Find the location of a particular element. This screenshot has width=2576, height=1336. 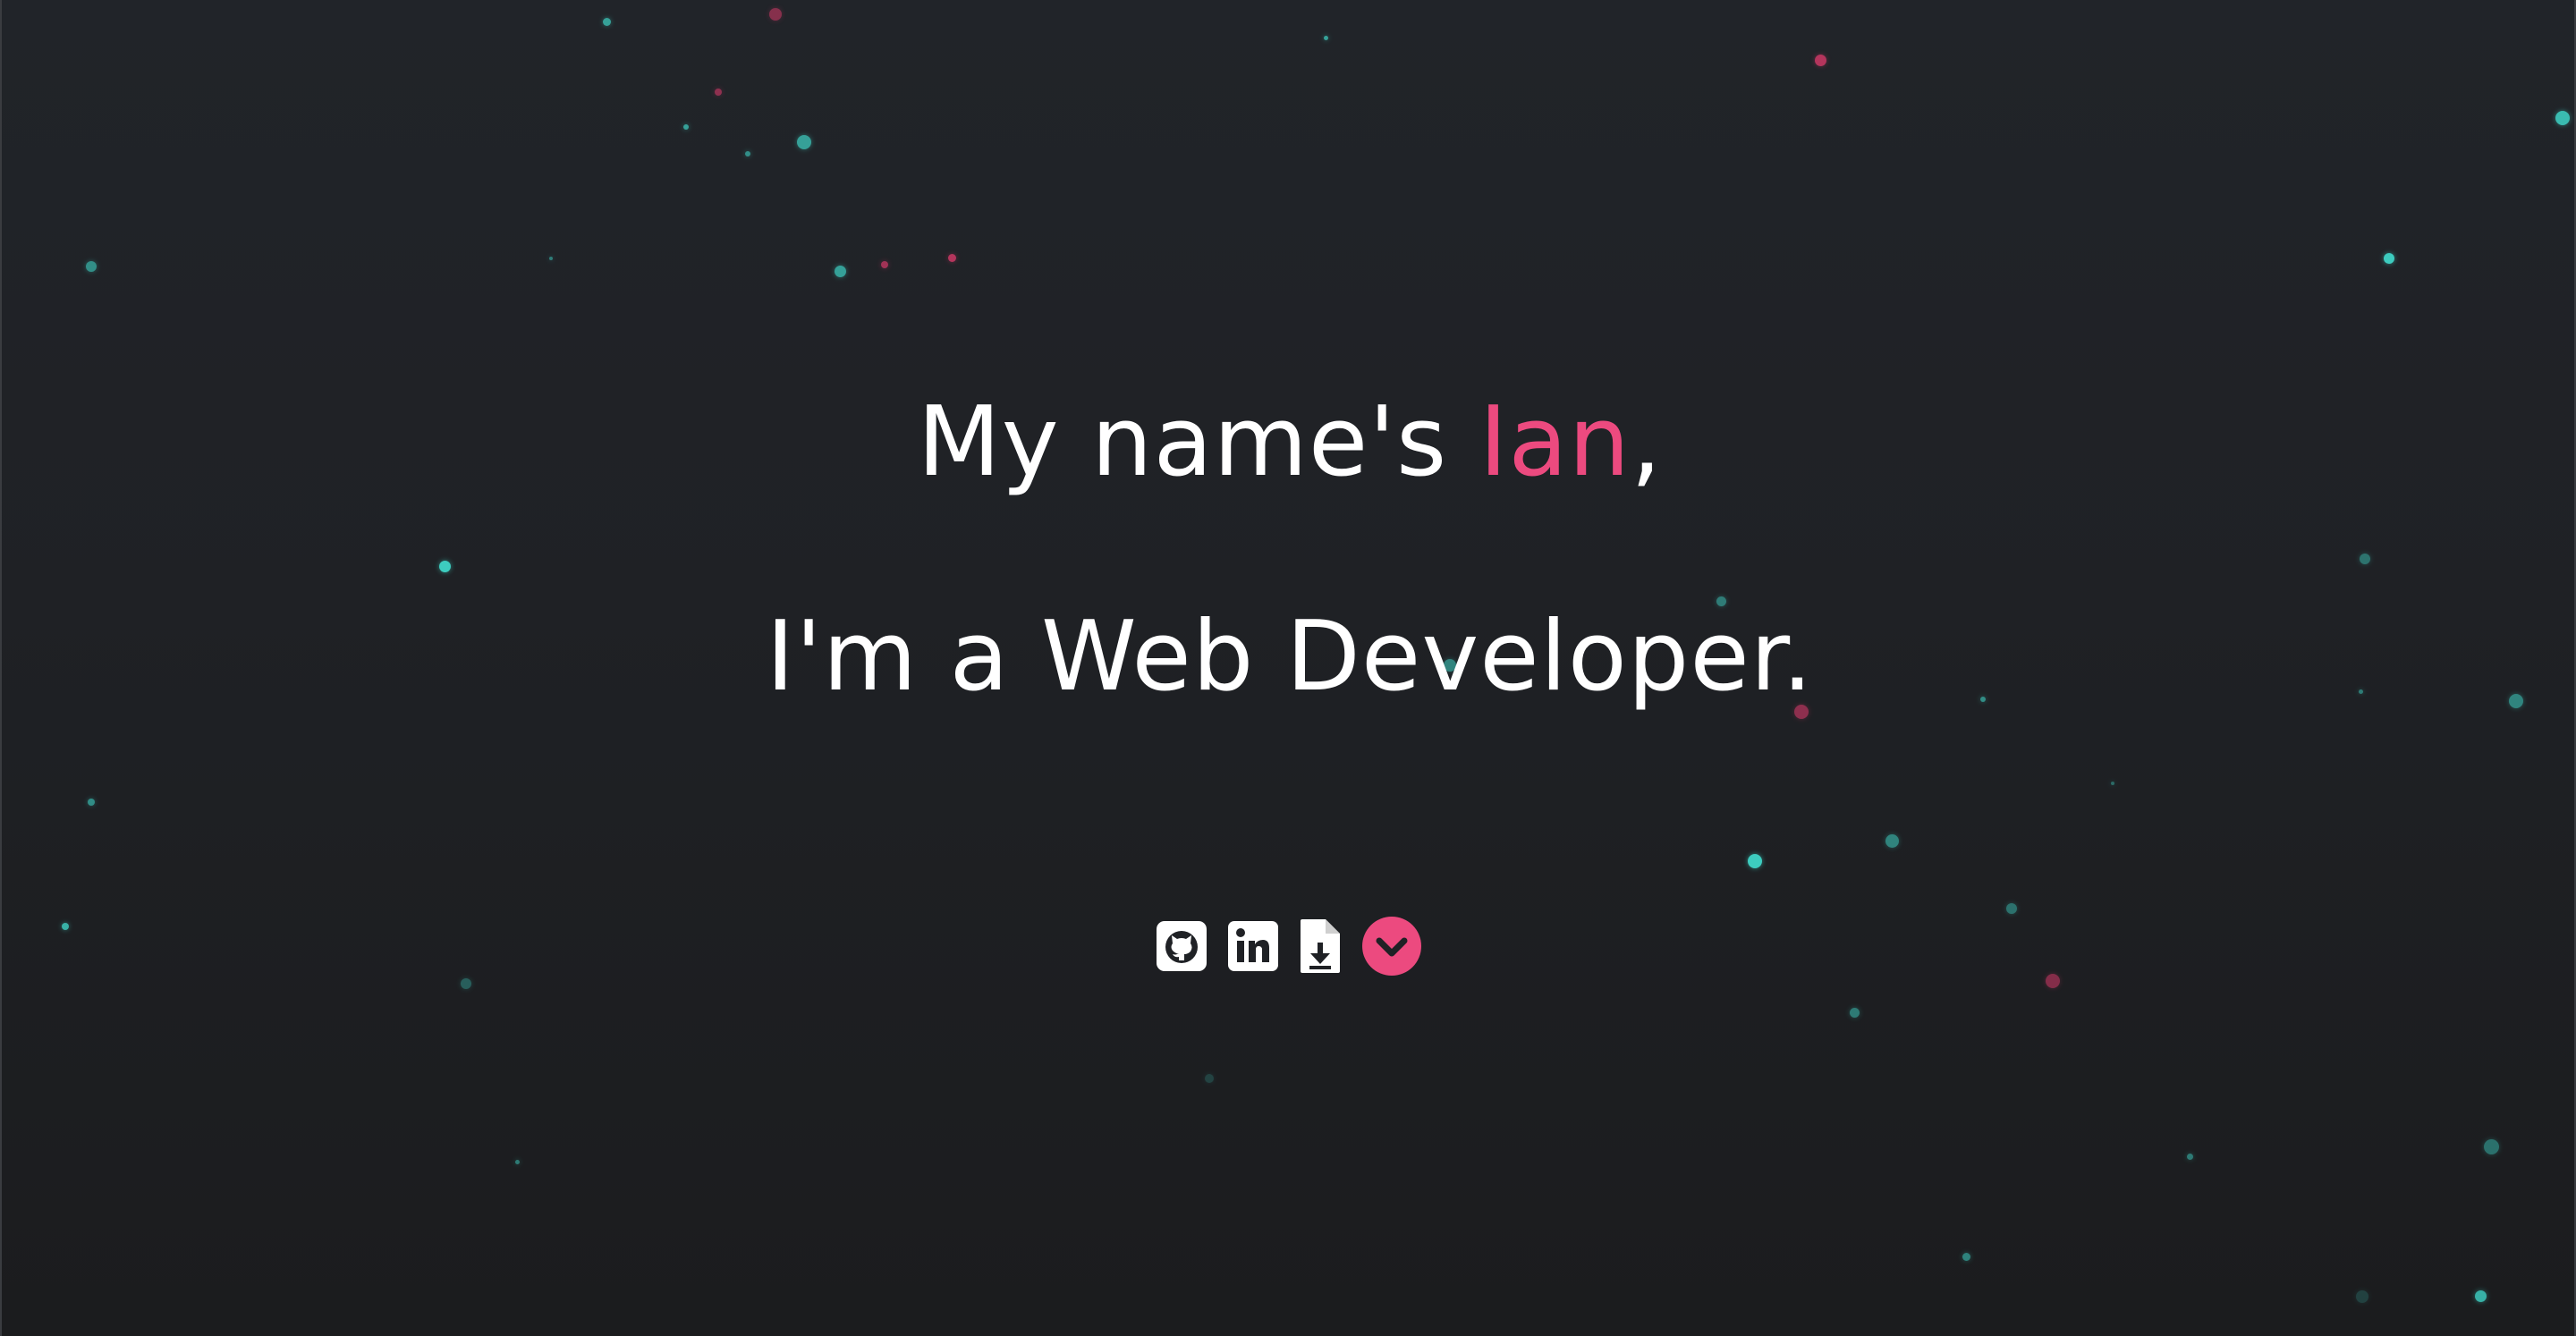

linkedin-icon is located at coordinates (1253, 946).